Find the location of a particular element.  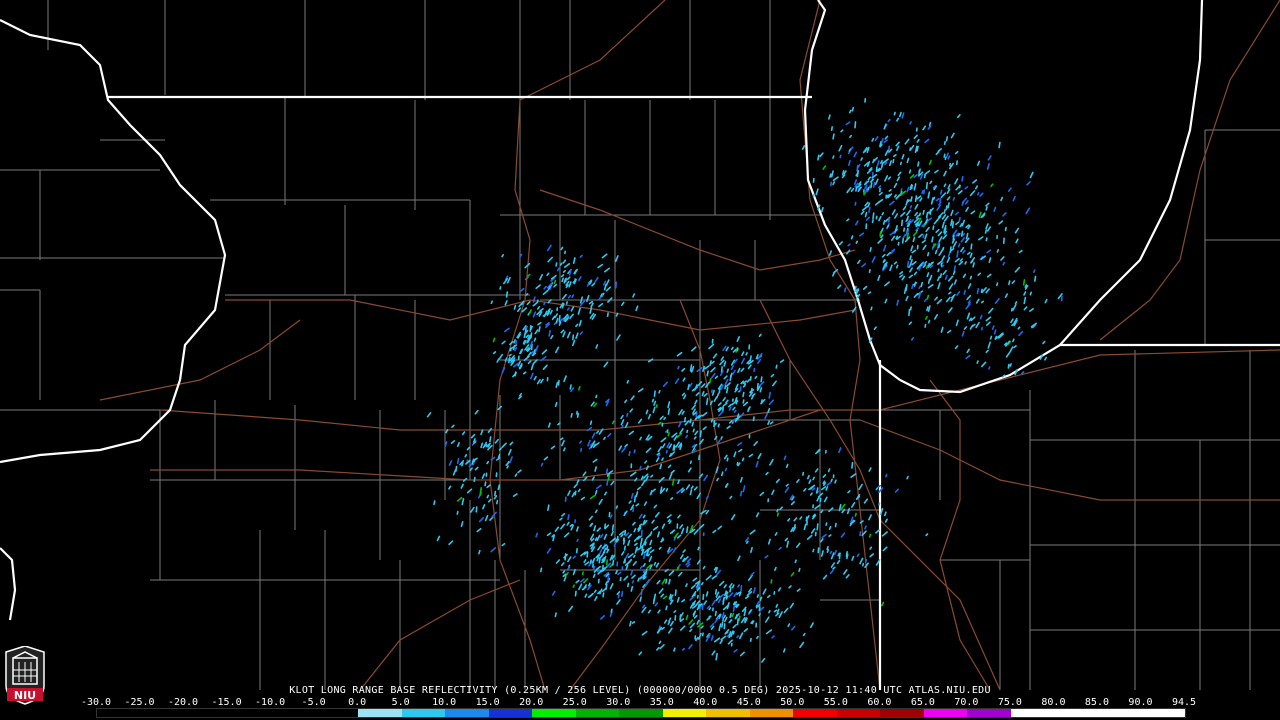

colorbar-label: 80.0 is located at coordinates (1053, 702).